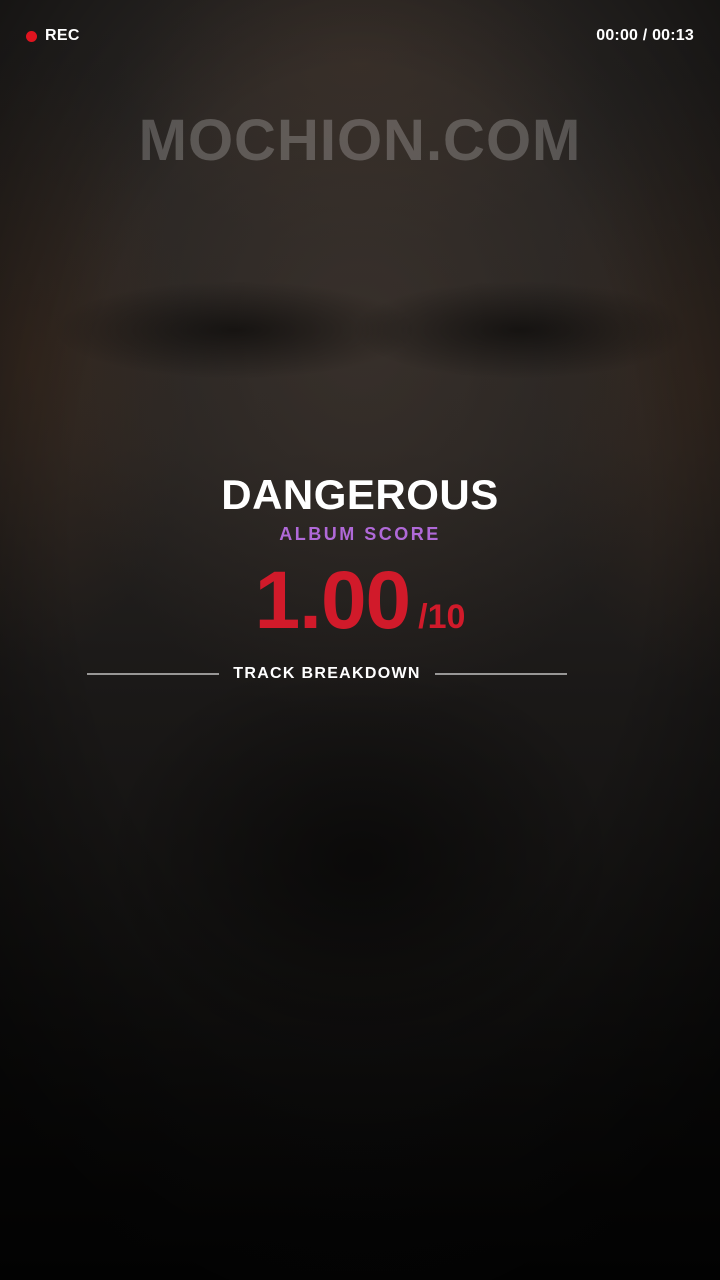 This screenshot has width=720, height=1280. I want to click on track-breakdown-label: TRACK BREAKDOWN, so click(327, 673).